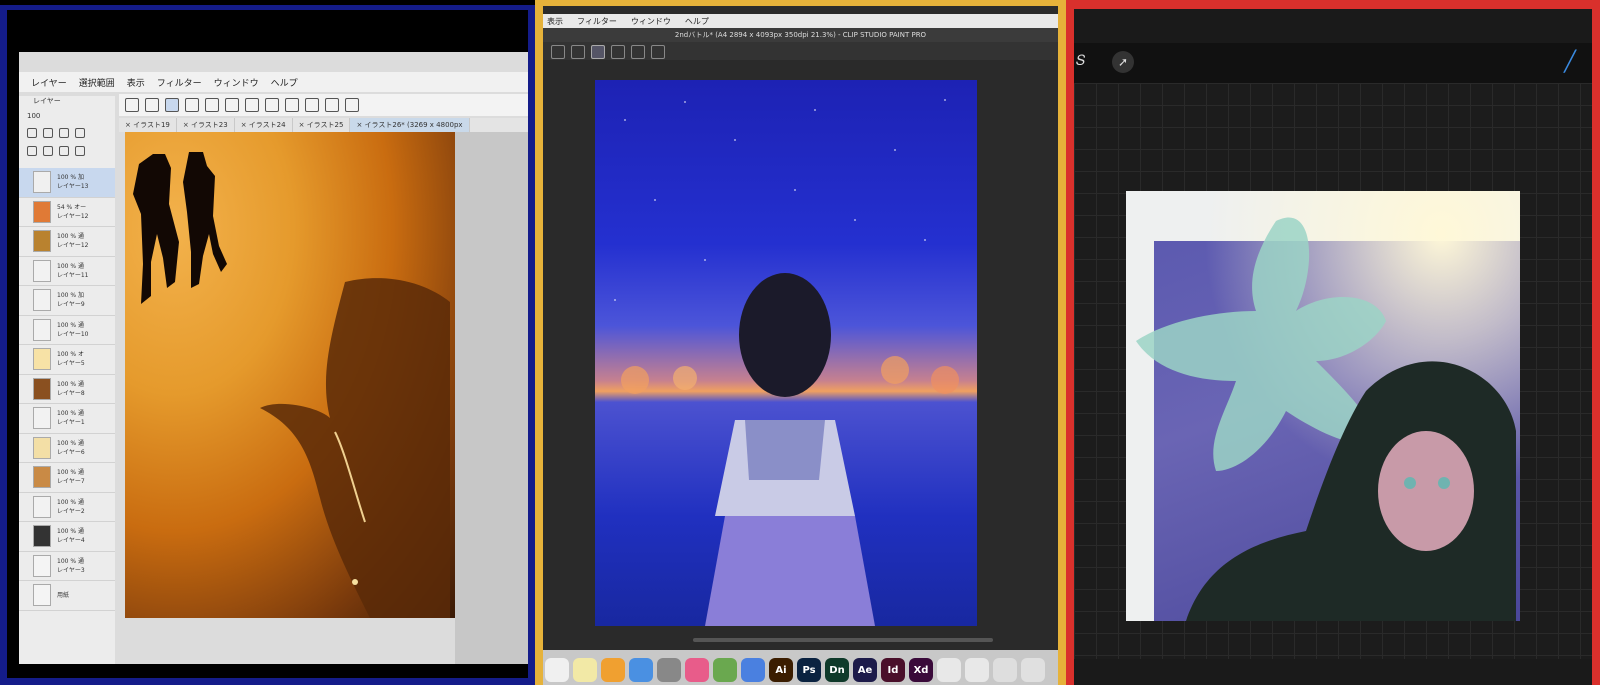  I want to click on dock-app-icon: Dn, so click(837, 670).